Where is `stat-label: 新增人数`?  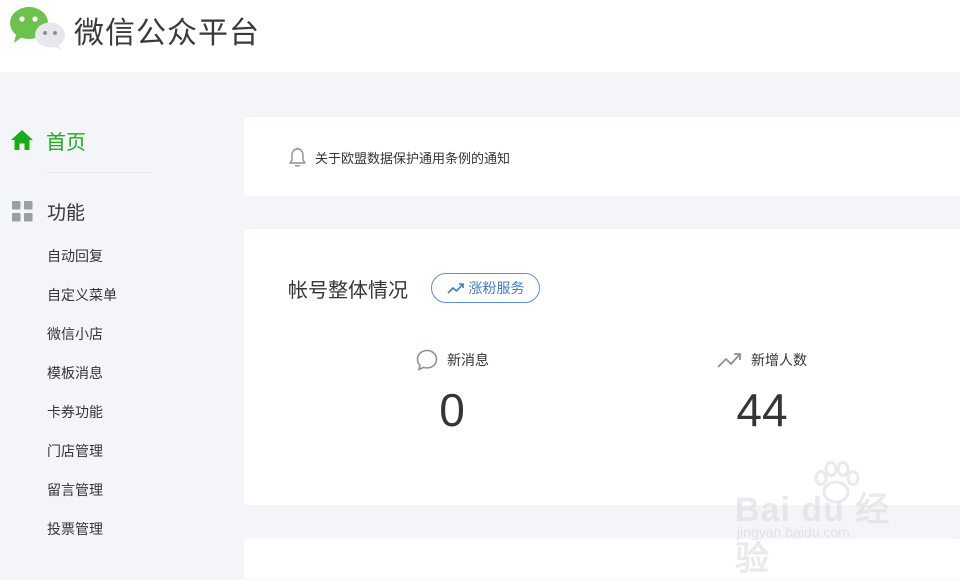 stat-label: 新增人数 is located at coordinates (779, 361).